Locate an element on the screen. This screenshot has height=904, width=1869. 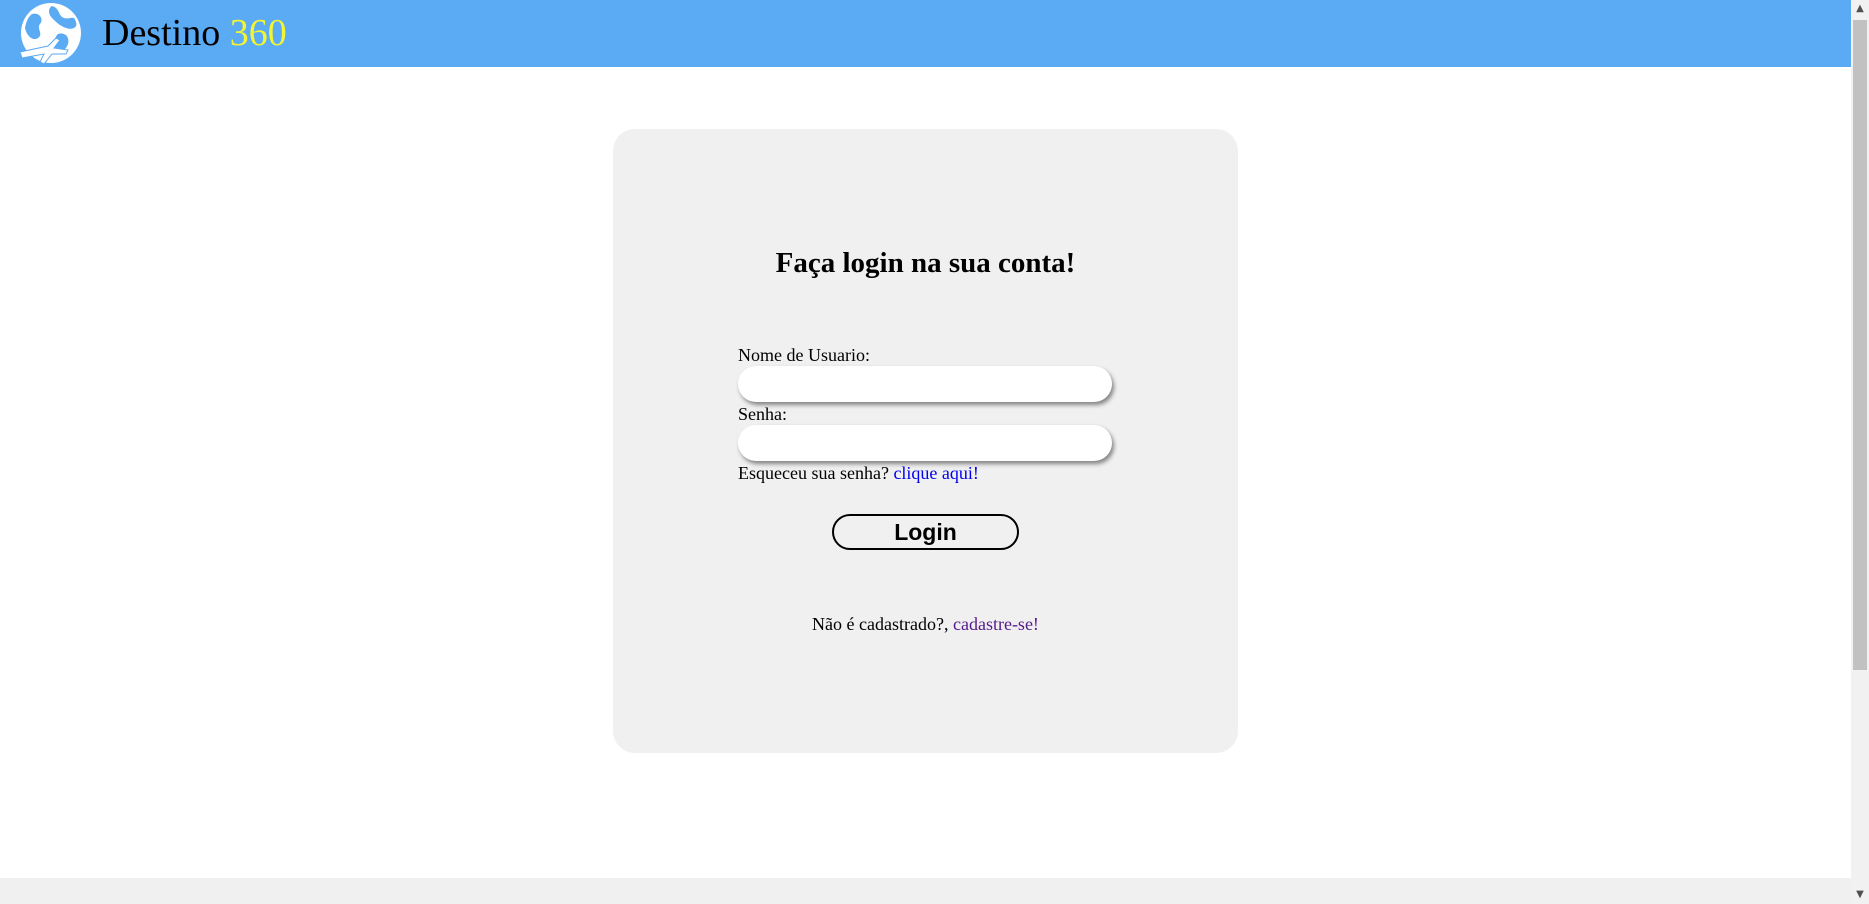
scroll-up-icon: ▲ is located at coordinates (1860, 9).